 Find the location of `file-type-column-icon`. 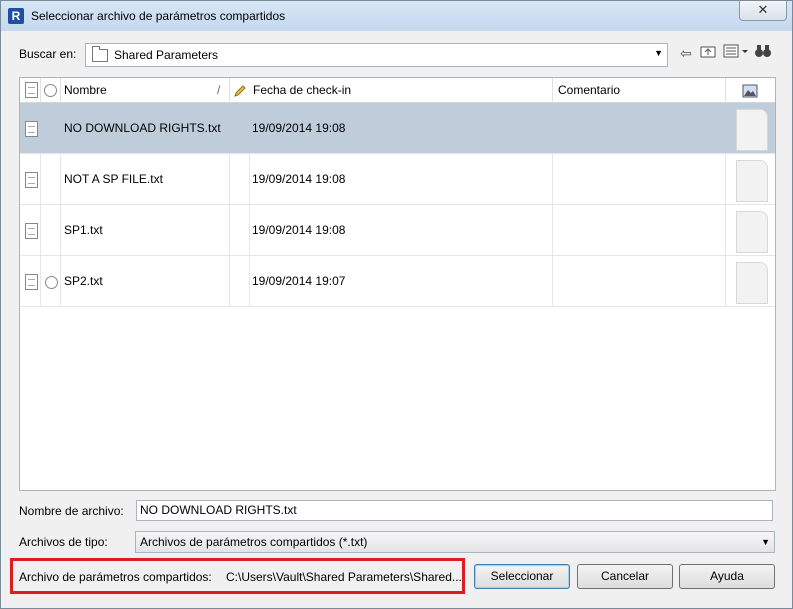

file-type-column-icon is located at coordinates (31, 90).